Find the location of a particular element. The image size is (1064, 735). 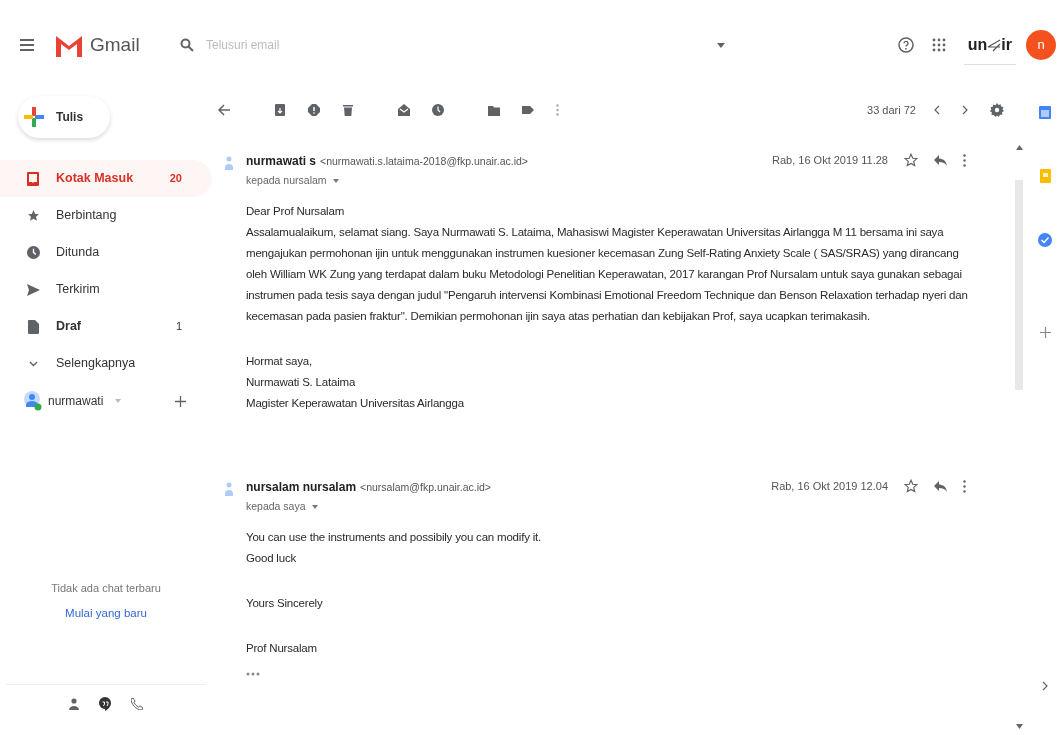

message-text: Dear Prof Nursalam is located at coordinates (295, 211).